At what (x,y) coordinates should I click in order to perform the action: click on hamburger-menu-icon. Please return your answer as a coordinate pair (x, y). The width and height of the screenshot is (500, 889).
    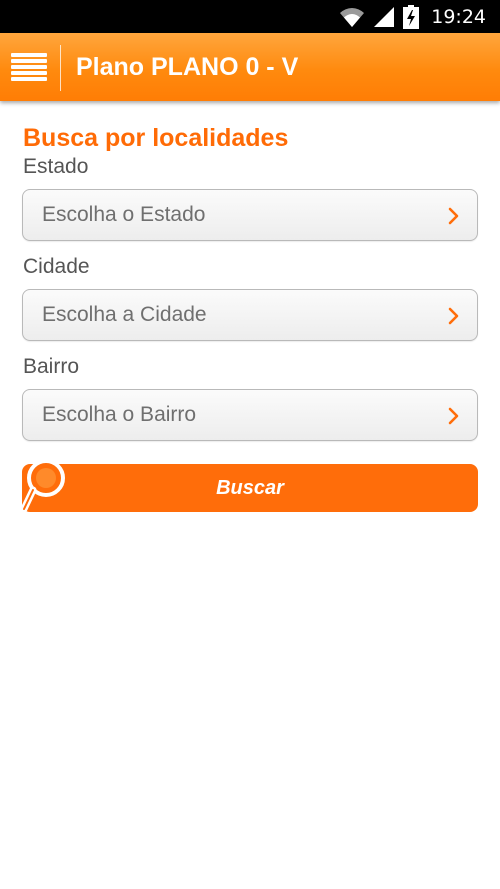
    Looking at the image, I should click on (29, 67).